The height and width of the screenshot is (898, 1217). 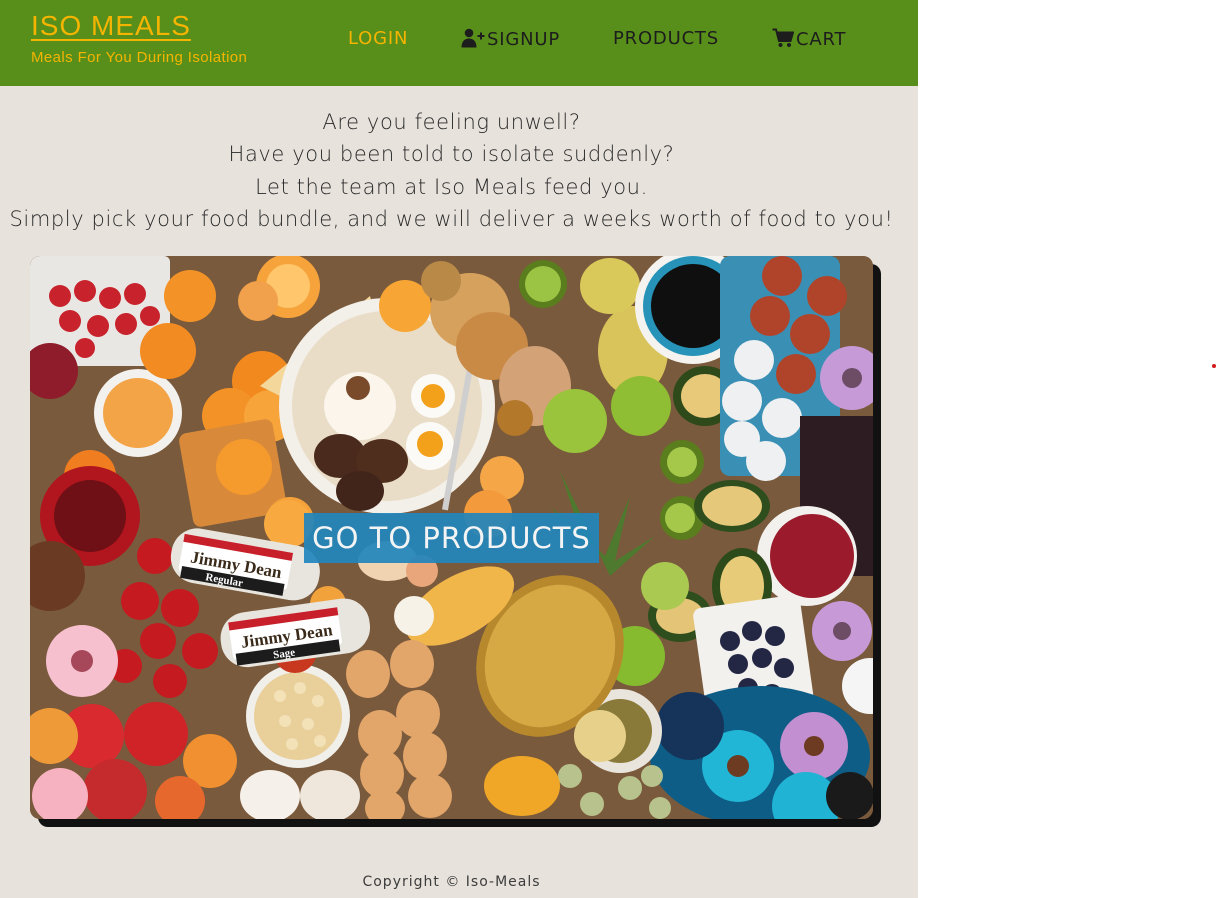 What do you see at coordinates (1214, 366) in the screenshot?
I see `red-dot` at bounding box center [1214, 366].